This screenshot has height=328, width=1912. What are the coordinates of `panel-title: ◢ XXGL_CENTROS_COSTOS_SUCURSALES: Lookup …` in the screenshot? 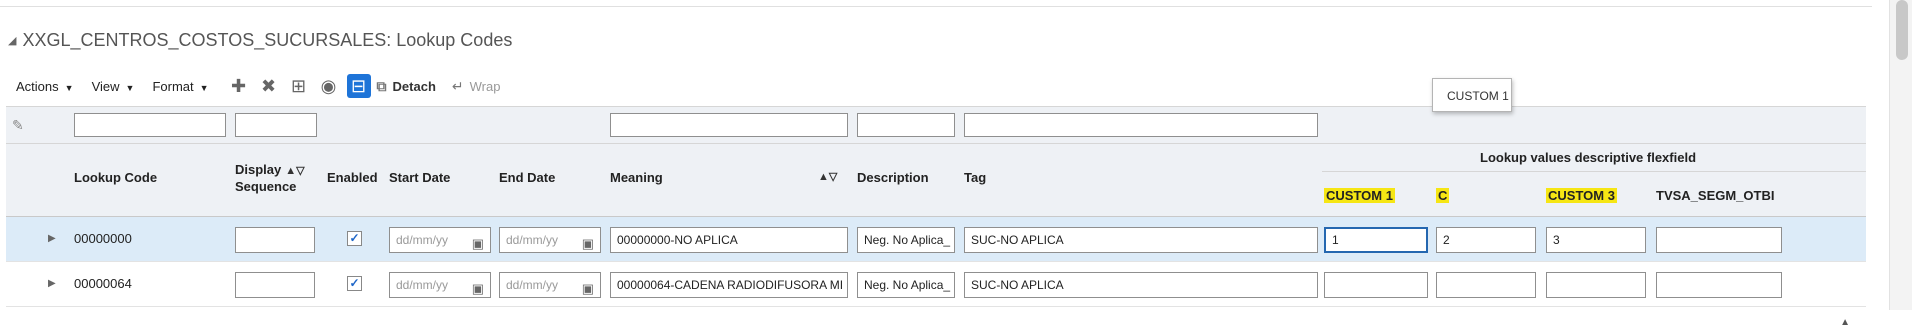 It's located at (260, 40).